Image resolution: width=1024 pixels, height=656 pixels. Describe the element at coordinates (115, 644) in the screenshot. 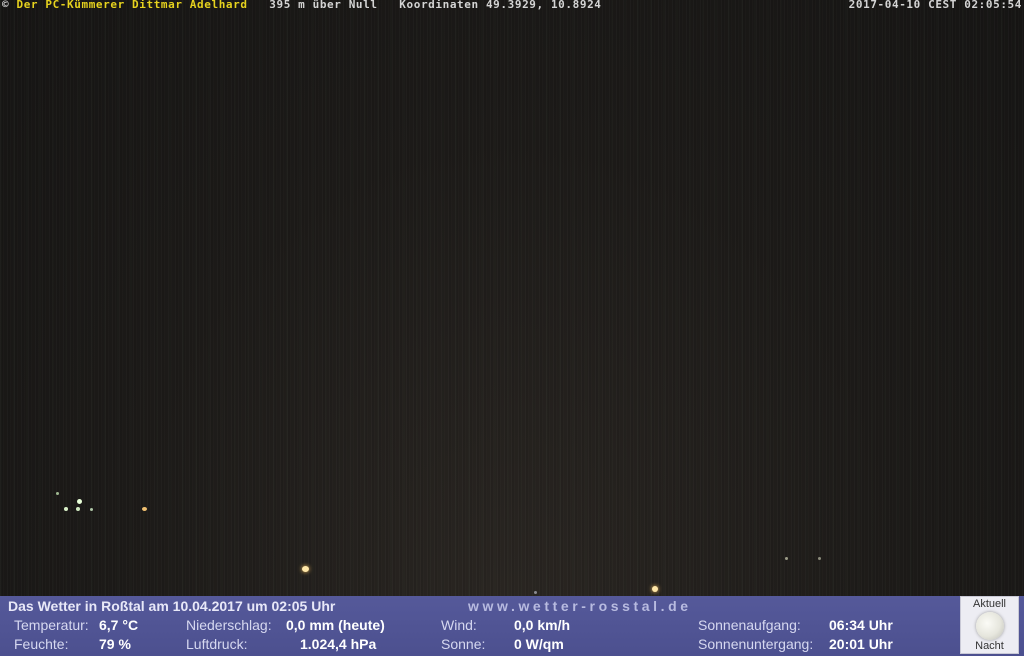

I see `humidity-value: 79 %` at that location.